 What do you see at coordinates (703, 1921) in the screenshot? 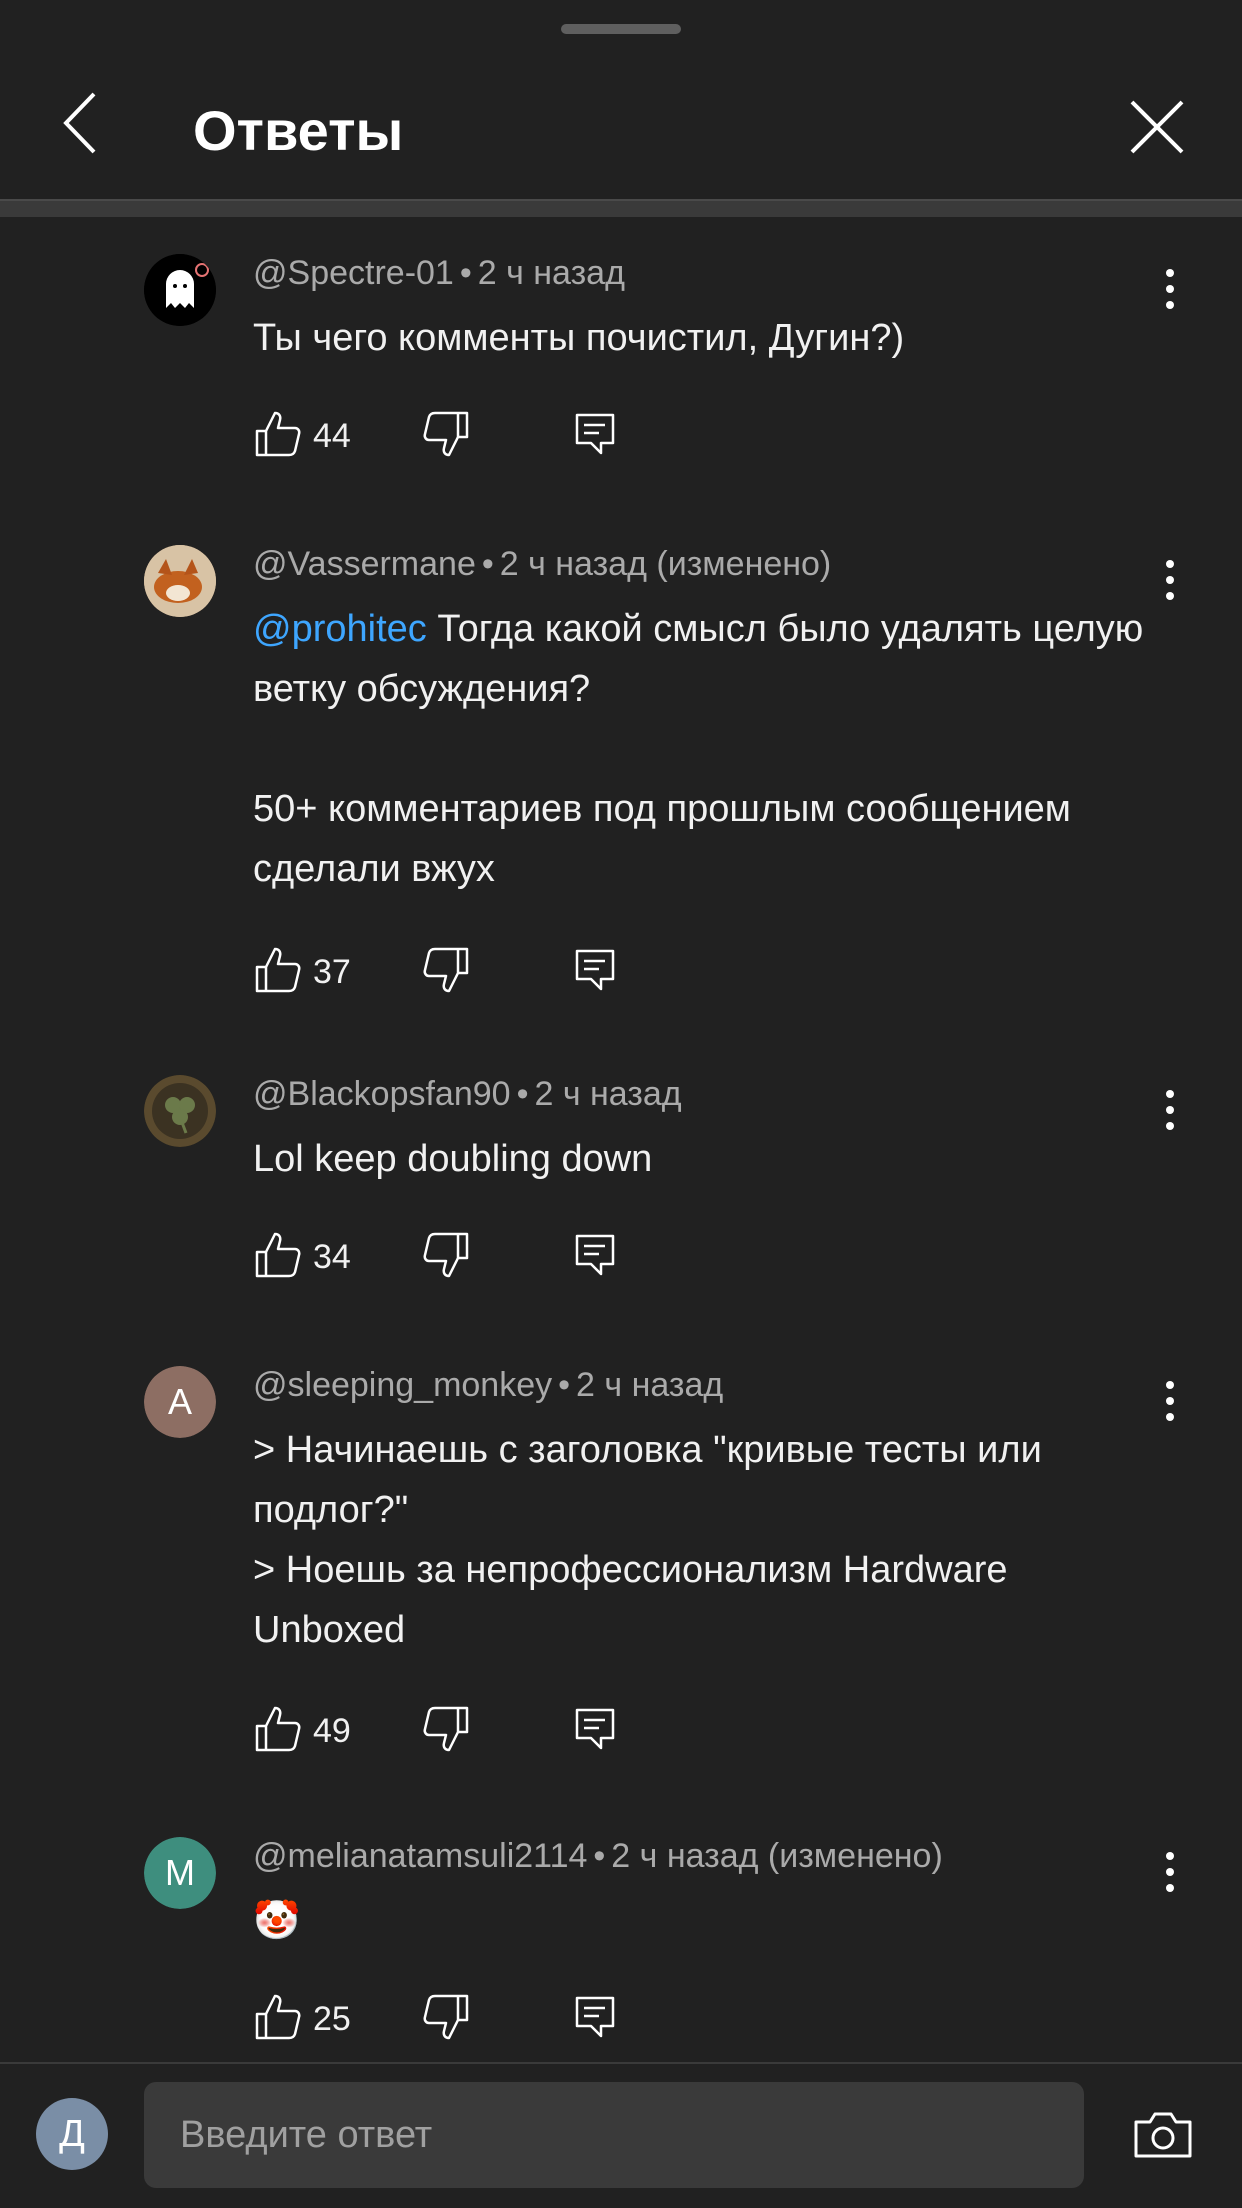
I see `comment-text: 🤡` at bounding box center [703, 1921].